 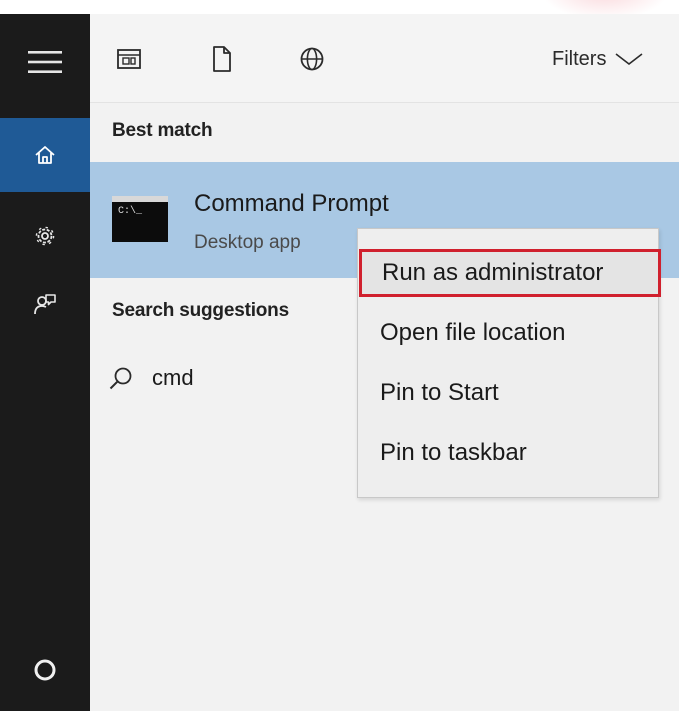 What do you see at coordinates (629, 59) in the screenshot?
I see `chevron-down-icon` at bounding box center [629, 59].